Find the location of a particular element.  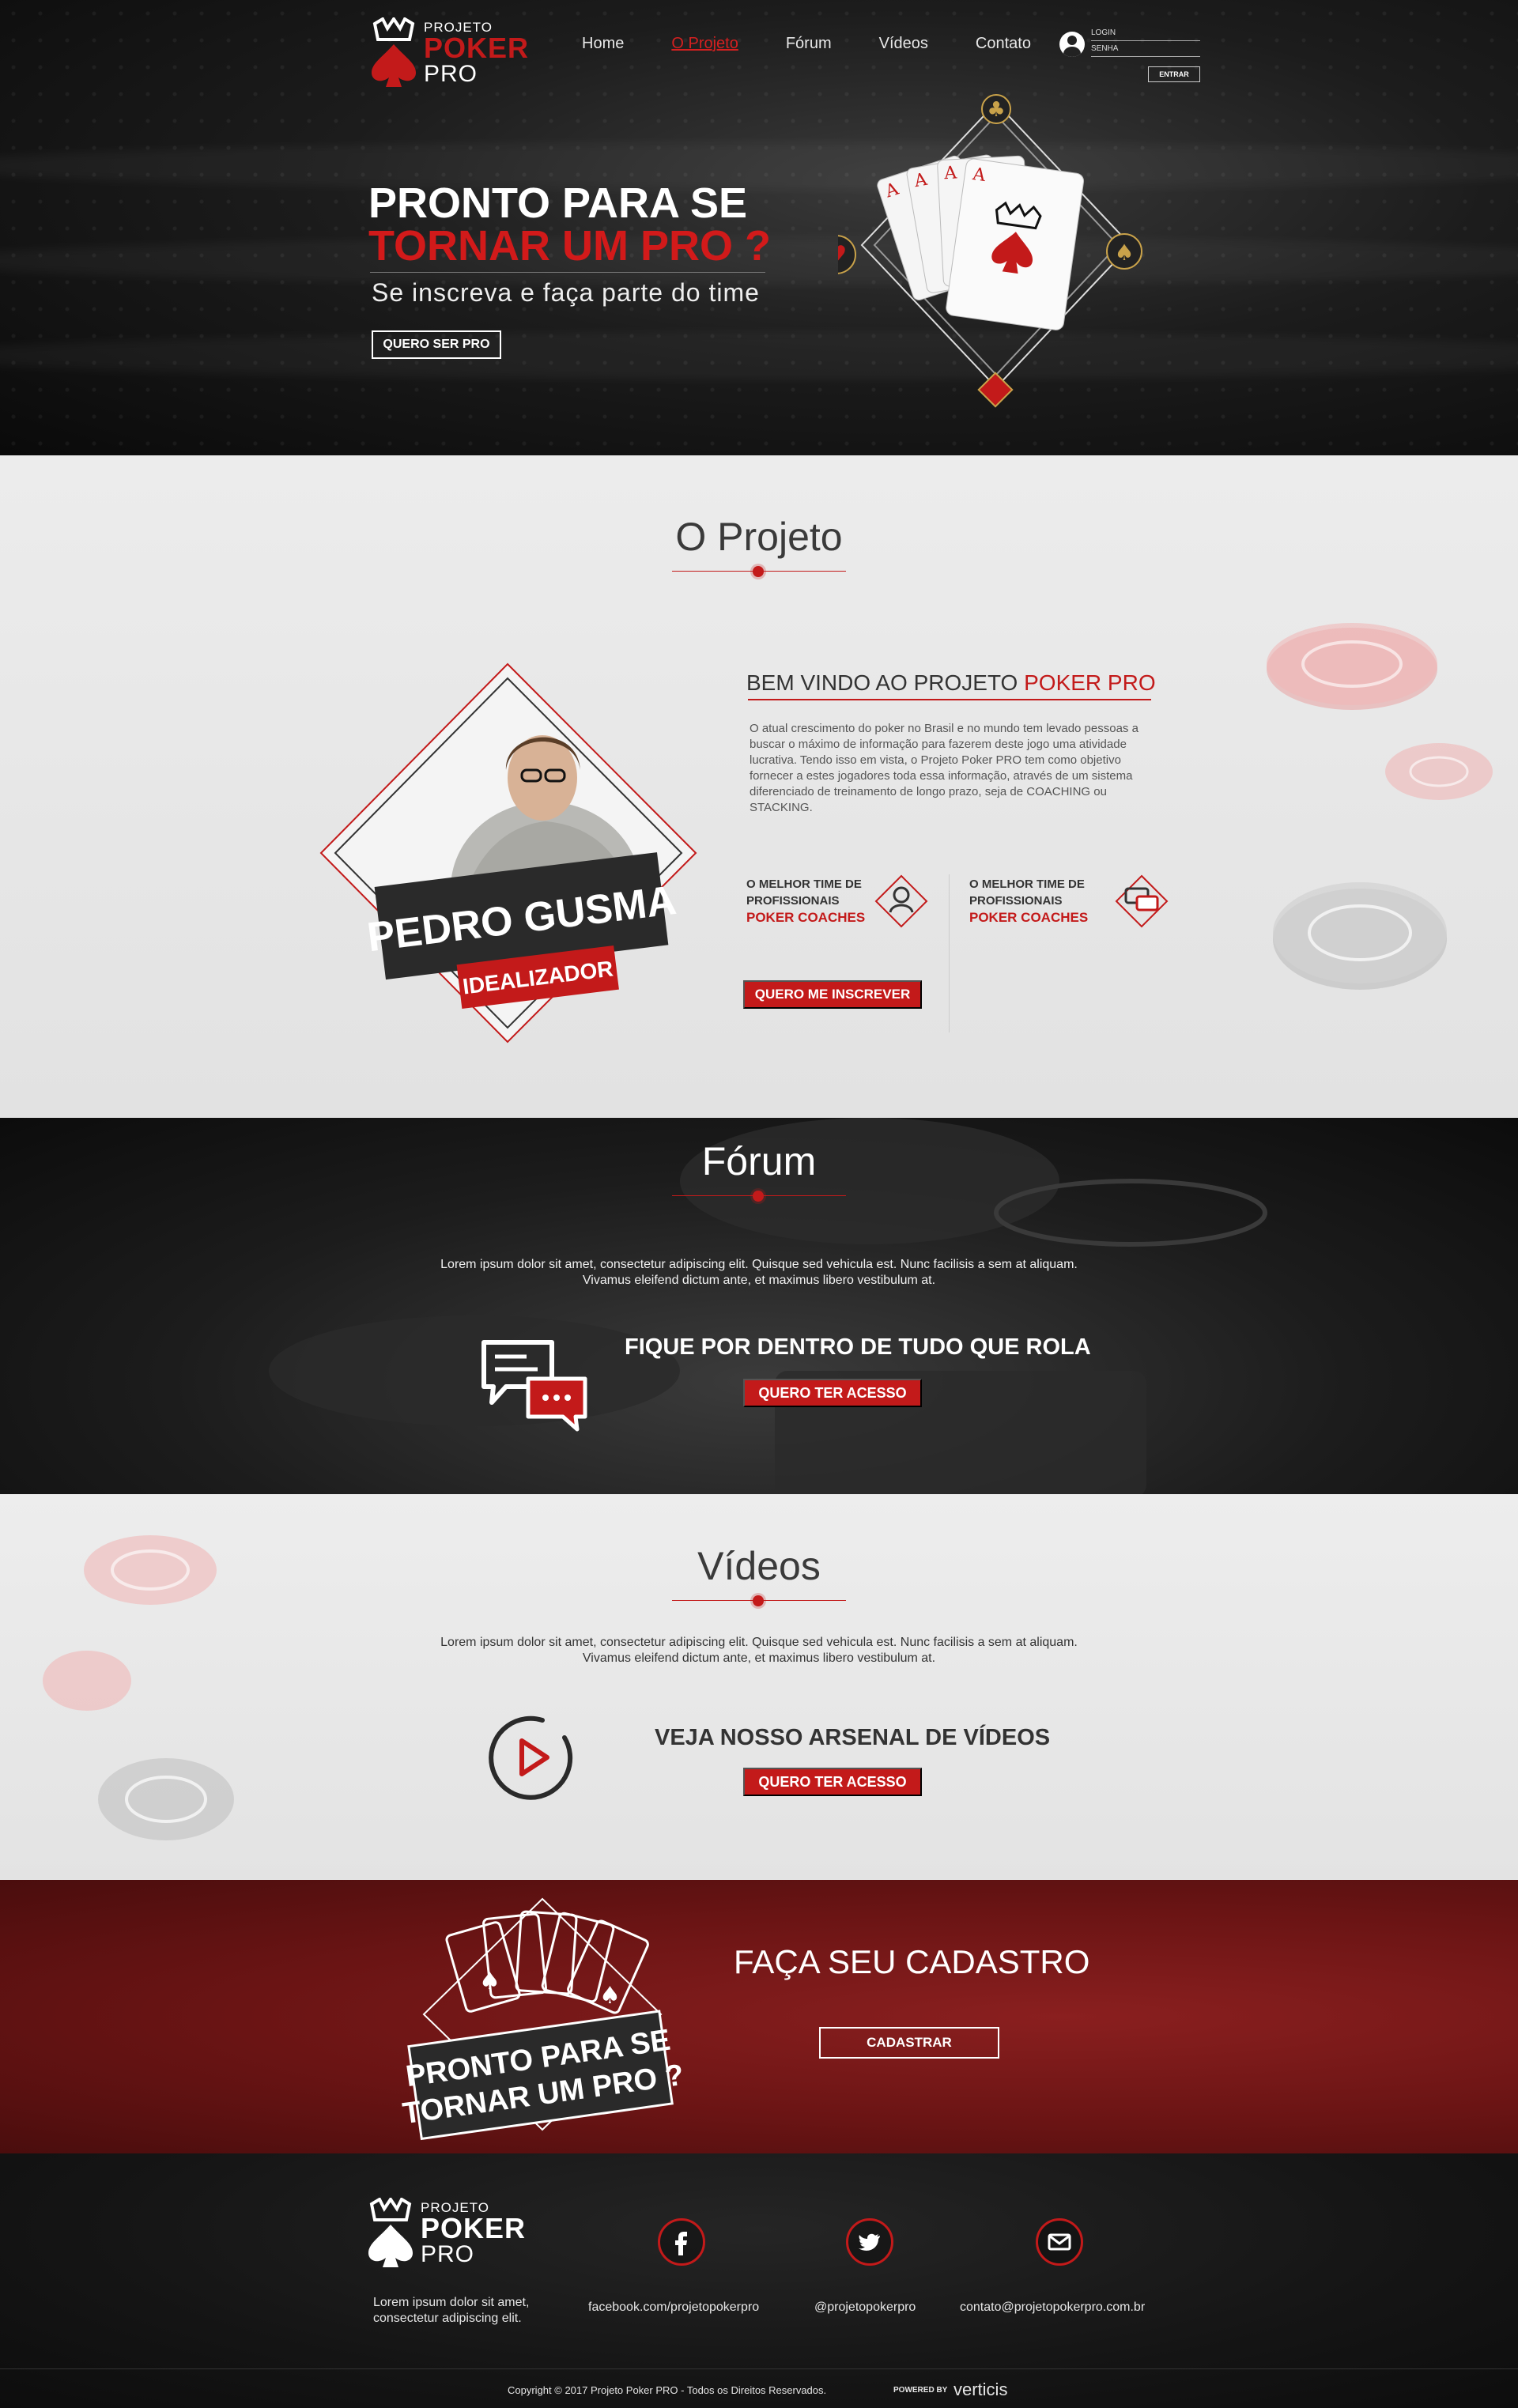

founder-badge: PEDRO GUSMA IDEALIZADOR is located at coordinates (508, 853).